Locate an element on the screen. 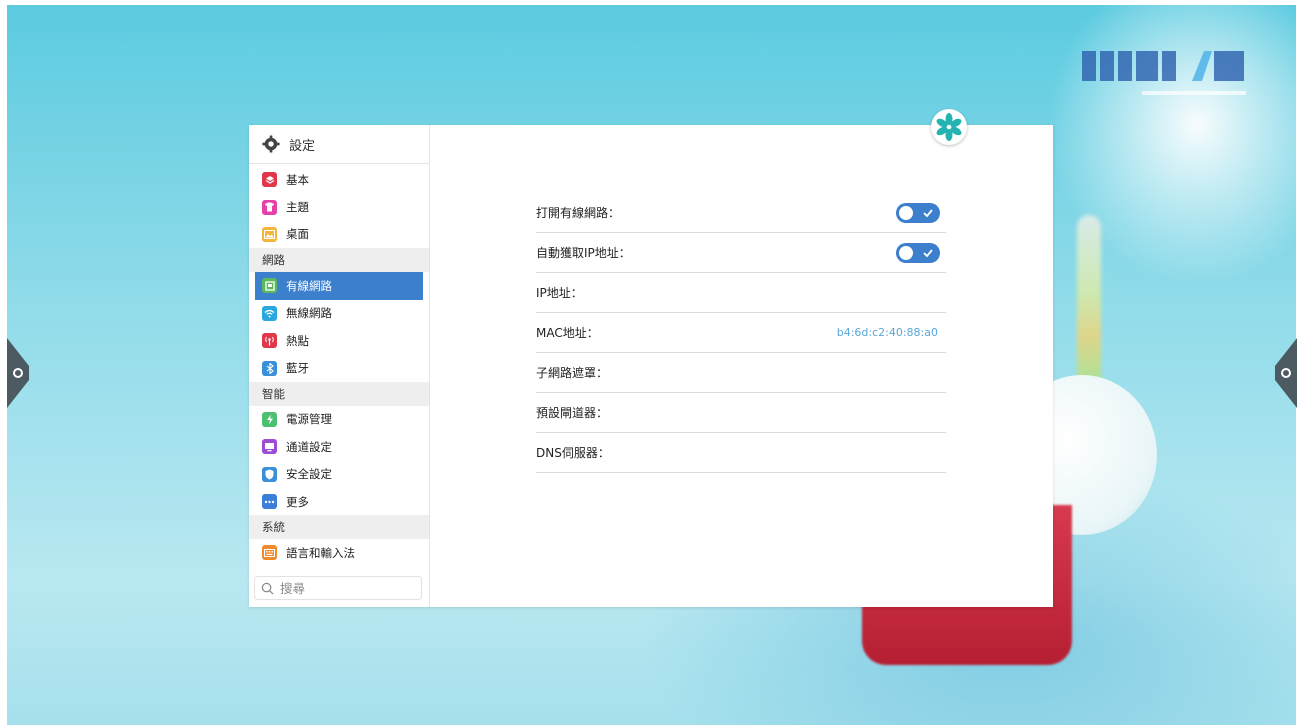 The image size is (1302, 726). row-dns-server: DNS伺服器： is located at coordinates (741, 453).